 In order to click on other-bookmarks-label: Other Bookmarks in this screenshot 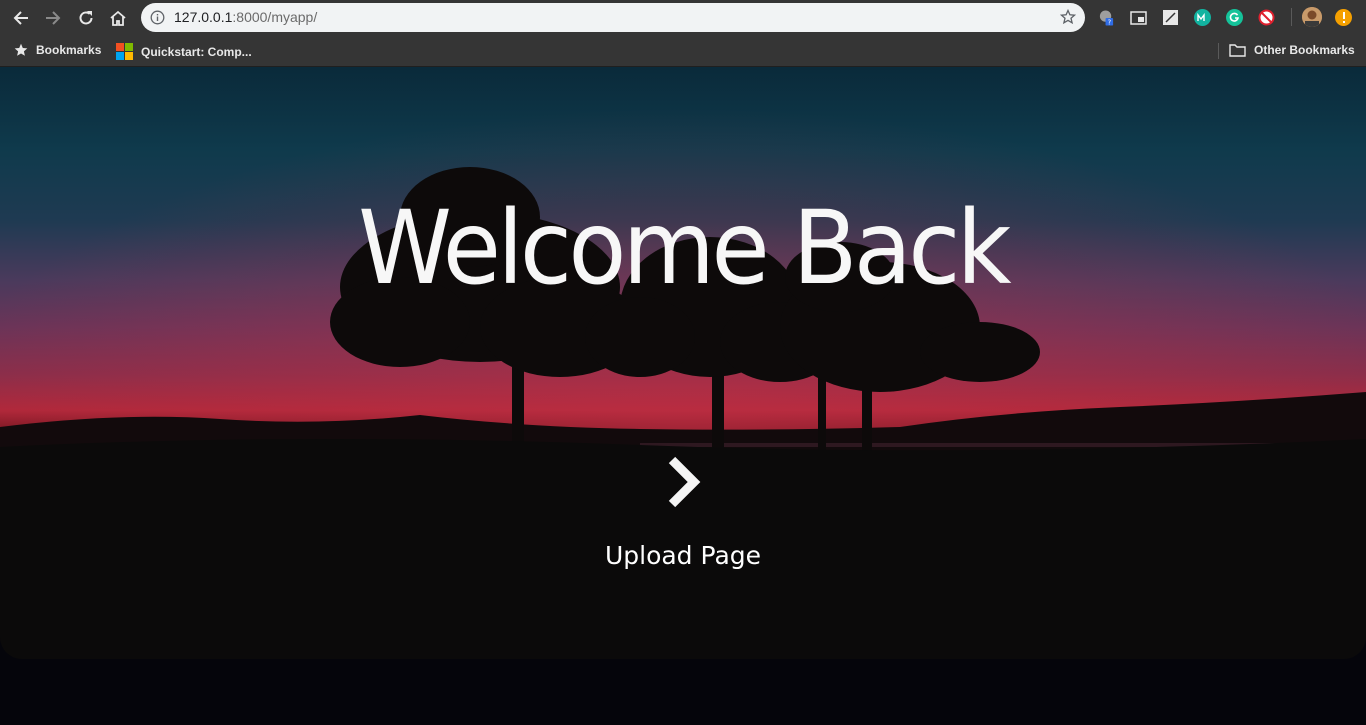, I will do `click(1304, 50)`.